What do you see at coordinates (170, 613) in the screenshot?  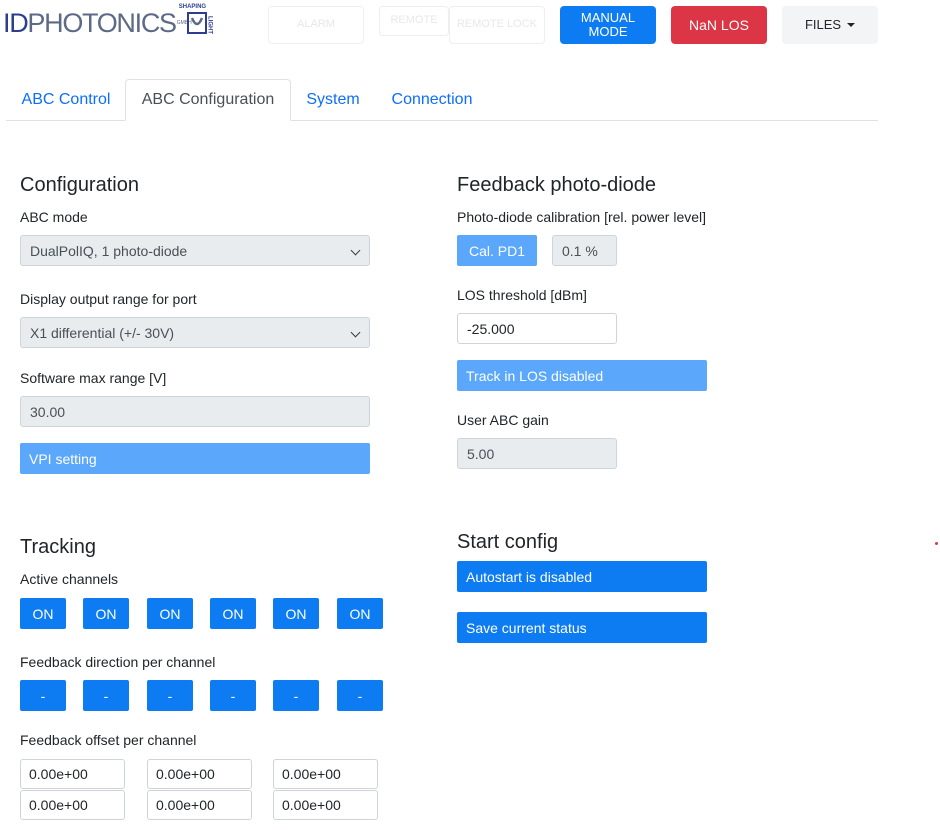 I see `channel-3-toggle: ON` at bounding box center [170, 613].